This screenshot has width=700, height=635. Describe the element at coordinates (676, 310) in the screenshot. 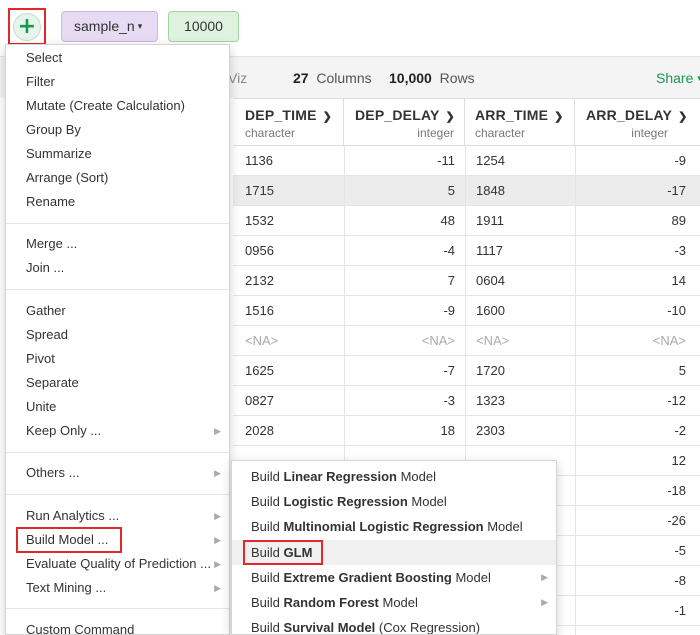

I see `table-cell: -10` at that location.